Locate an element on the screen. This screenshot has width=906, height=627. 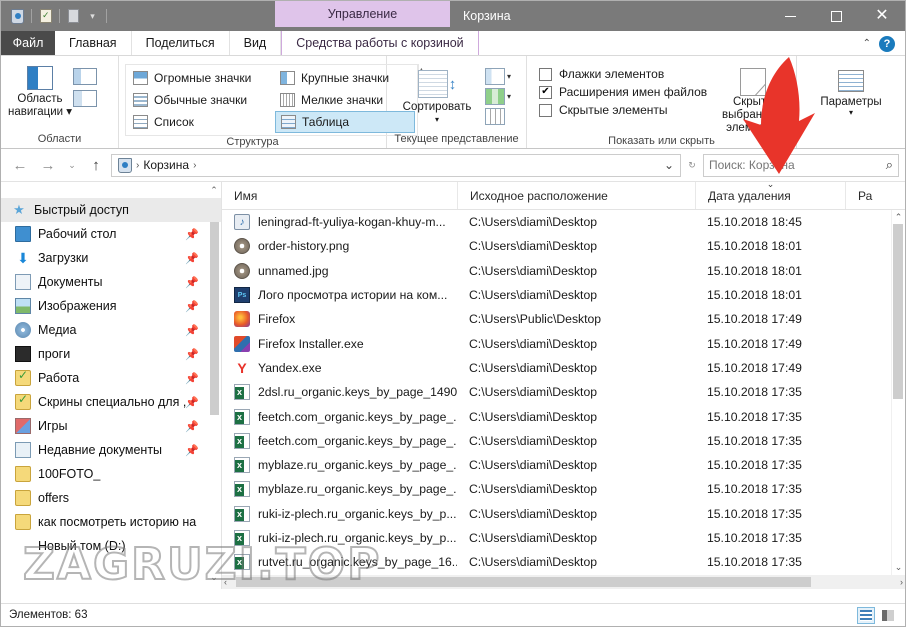
sidebar-item-quick-access: ★ Быстрый доступ is located at coordinates (111, 210).